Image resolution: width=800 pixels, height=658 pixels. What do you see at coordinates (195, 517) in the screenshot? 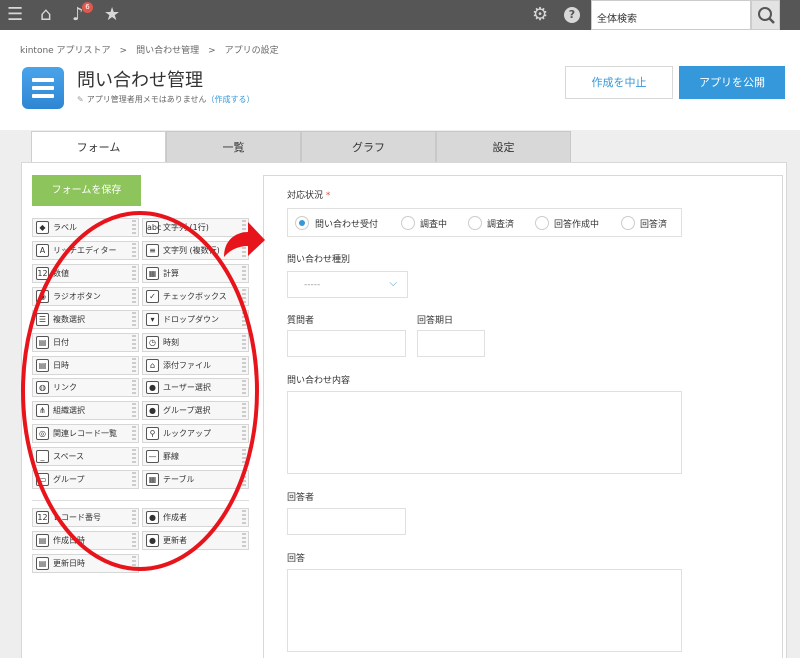
I see `palette-creator: ● 作成者` at bounding box center [195, 517].